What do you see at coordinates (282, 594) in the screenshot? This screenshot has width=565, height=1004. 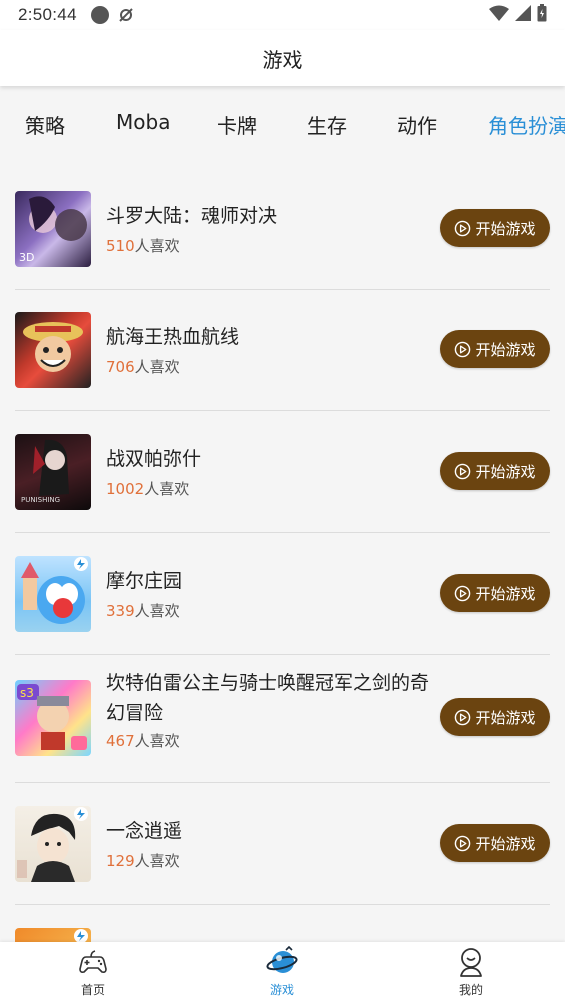 I see `game-row: 摩尔庄园 339人喜欢 开始游戏` at bounding box center [282, 594].